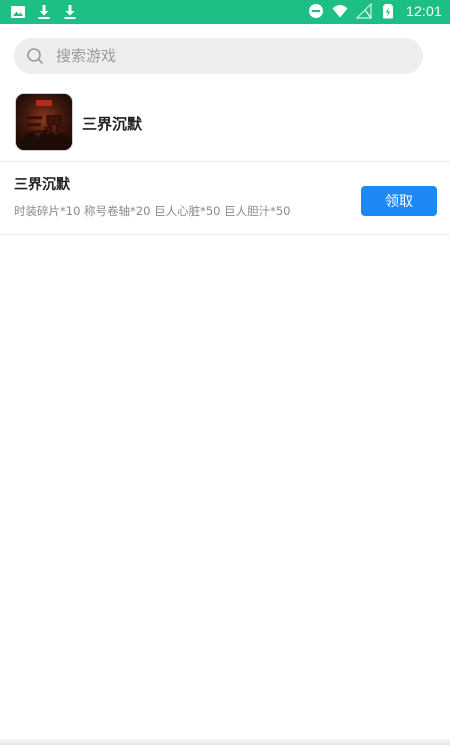 The image size is (450, 745). I want to click on bottom-edge, so click(225, 742).